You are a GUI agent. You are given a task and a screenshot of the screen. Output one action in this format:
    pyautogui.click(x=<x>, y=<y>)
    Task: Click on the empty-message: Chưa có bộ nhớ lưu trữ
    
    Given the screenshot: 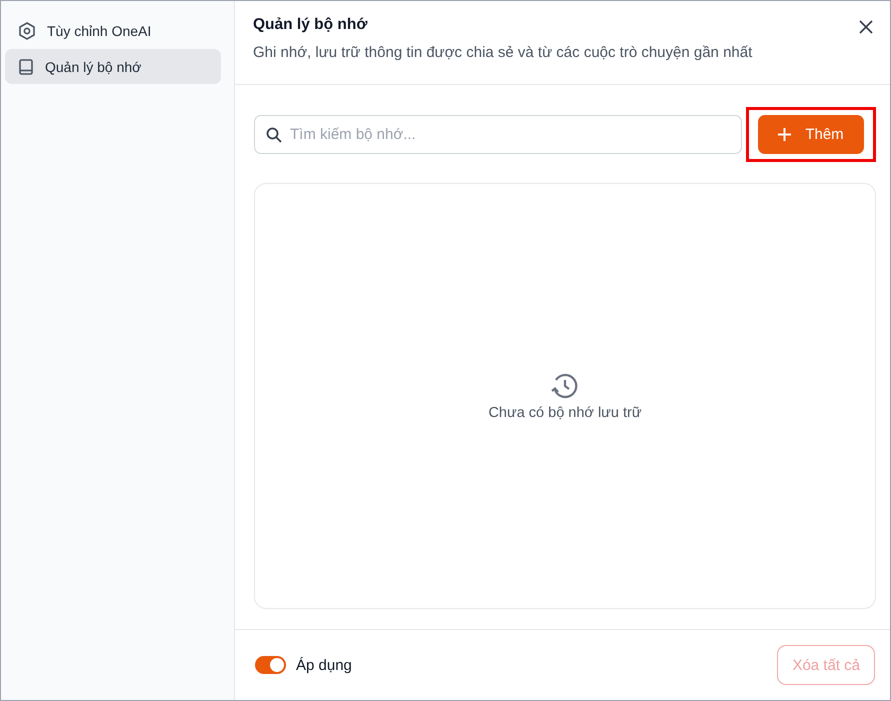 What is the action you would take?
    pyautogui.click(x=565, y=413)
    